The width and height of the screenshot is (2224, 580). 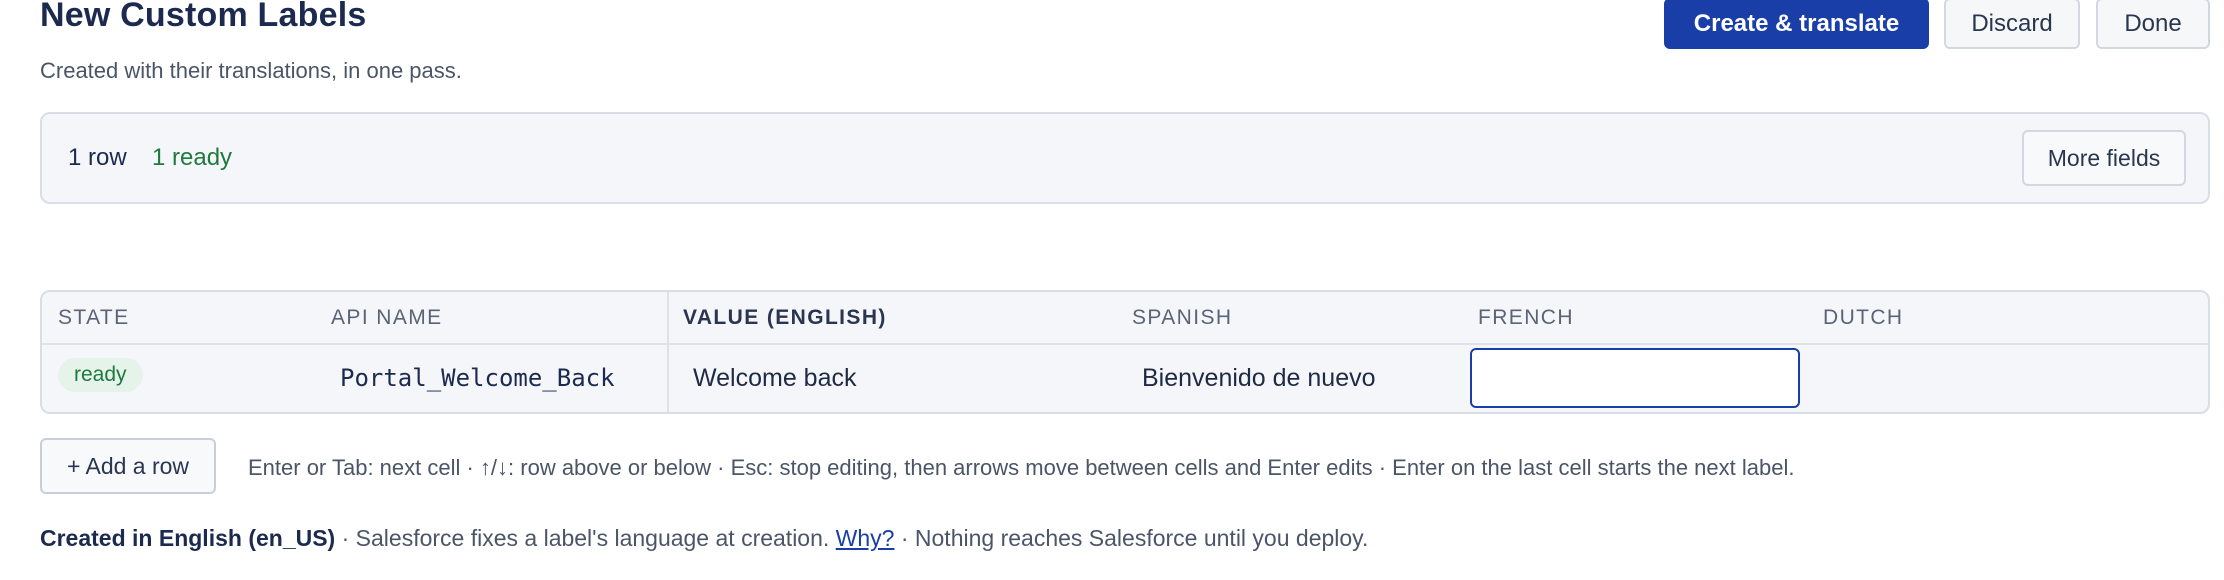 What do you see at coordinates (387, 317) in the screenshot?
I see `column-header-api-name: API NAME` at bounding box center [387, 317].